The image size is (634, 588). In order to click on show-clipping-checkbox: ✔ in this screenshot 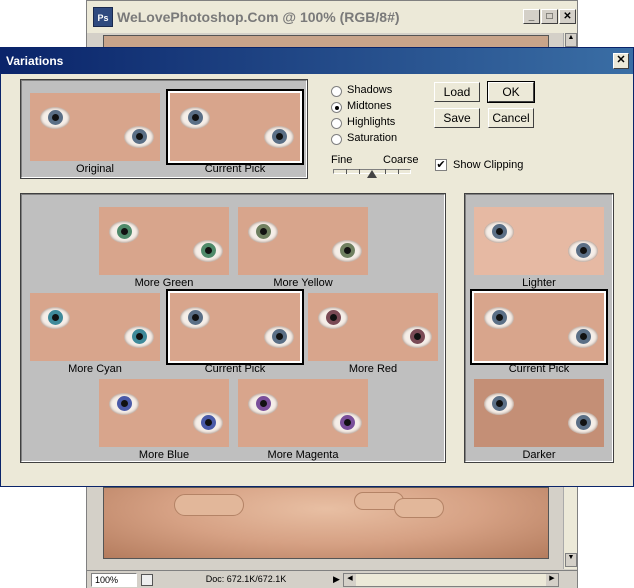, I will do `click(441, 165)`.